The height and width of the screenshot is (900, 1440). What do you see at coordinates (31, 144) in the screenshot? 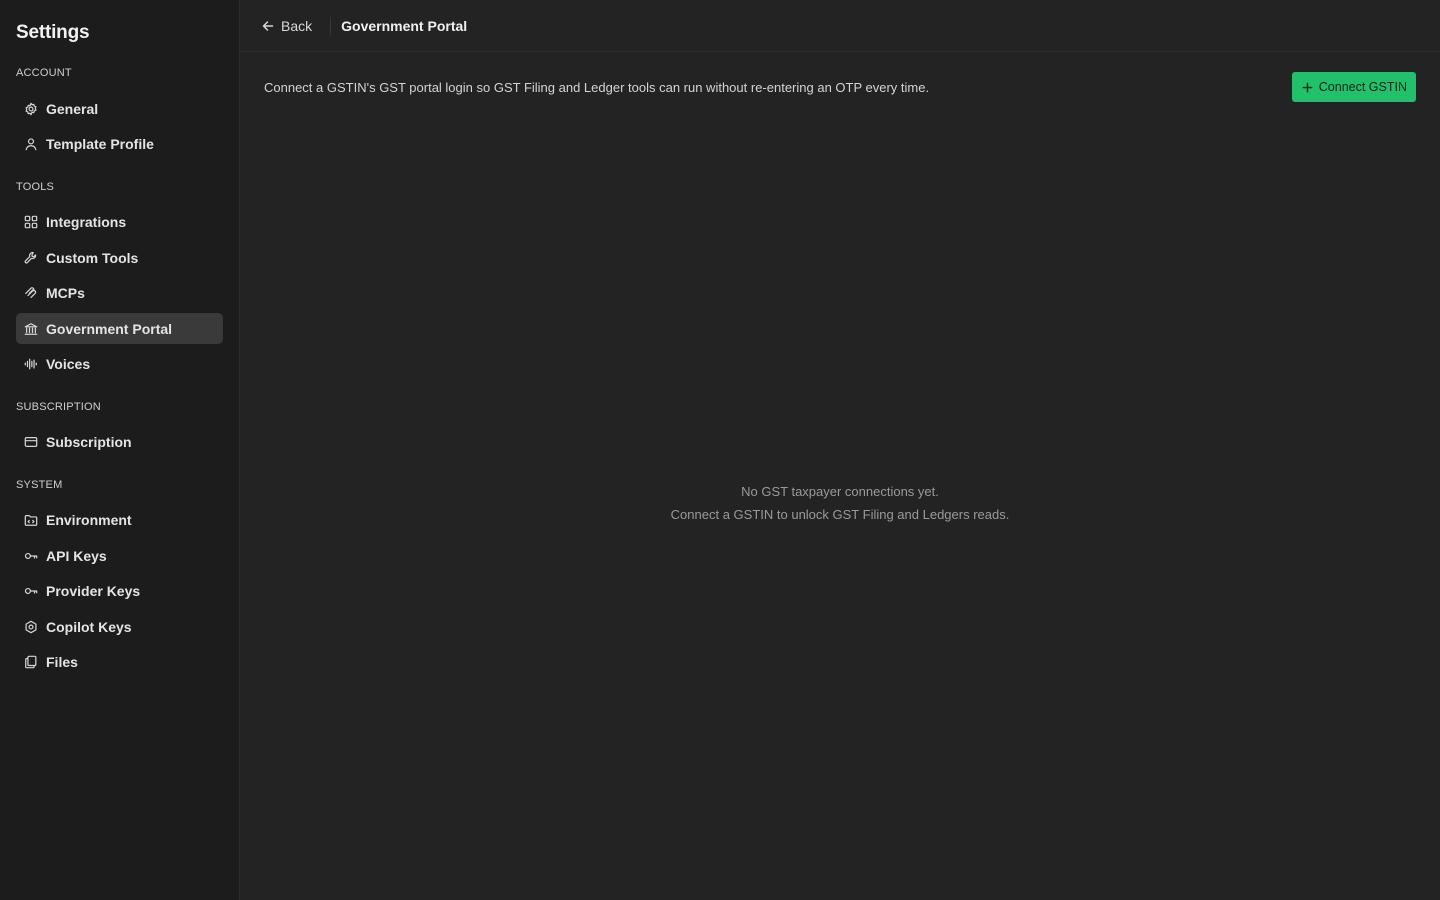
I see `user-icon` at bounding box center [31, 144].